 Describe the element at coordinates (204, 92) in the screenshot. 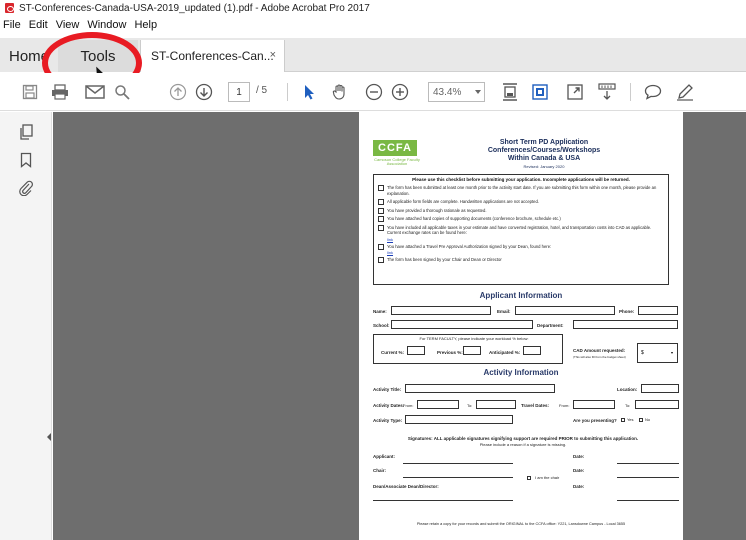

I see `page-down-icon` at that location.